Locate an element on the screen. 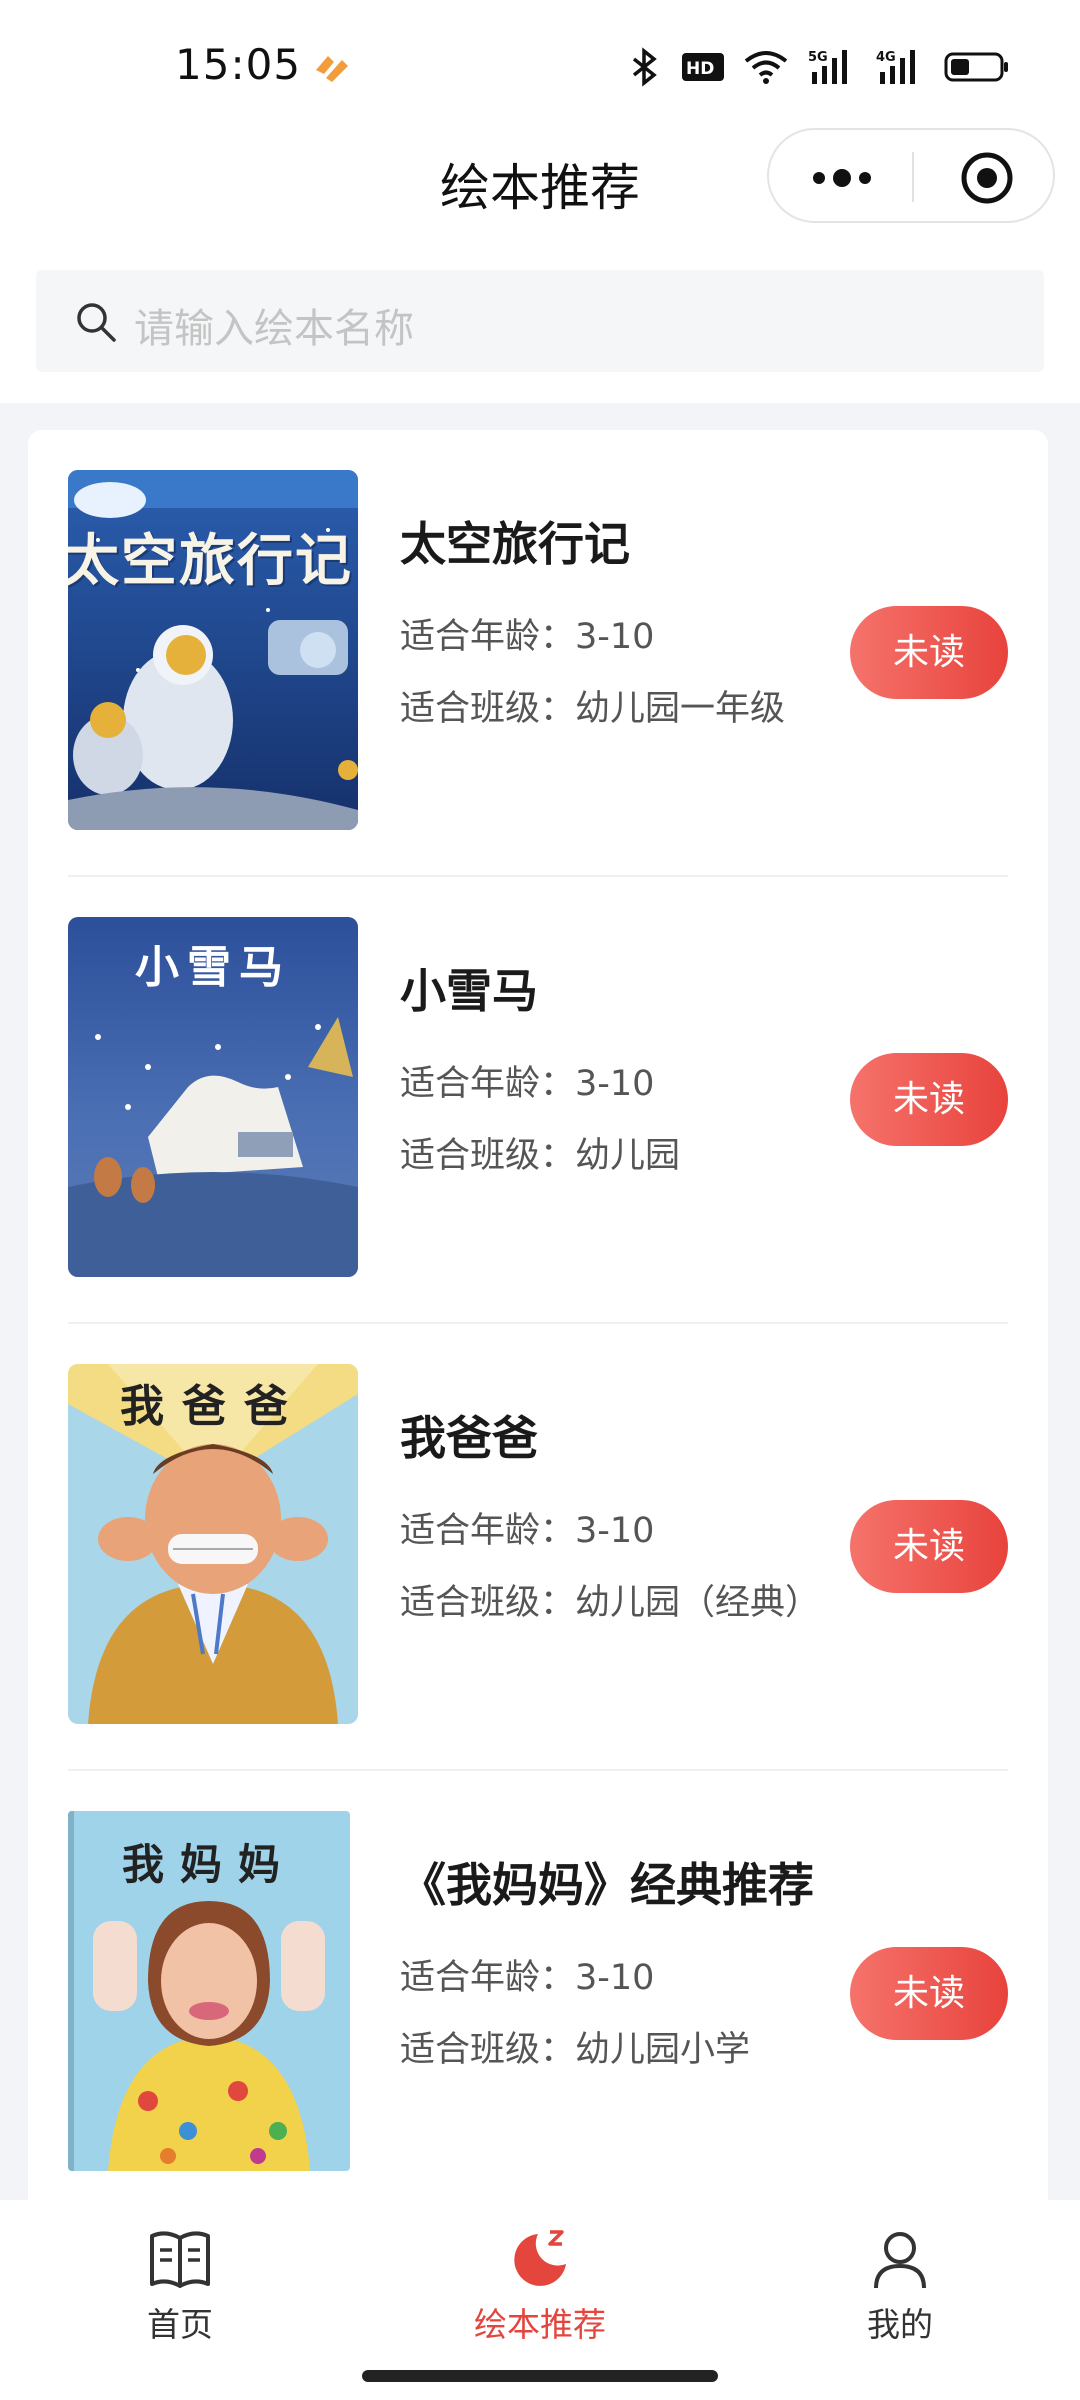 The image size is (1080, 2400). close-target-icon is located at coordinates (987, 178).